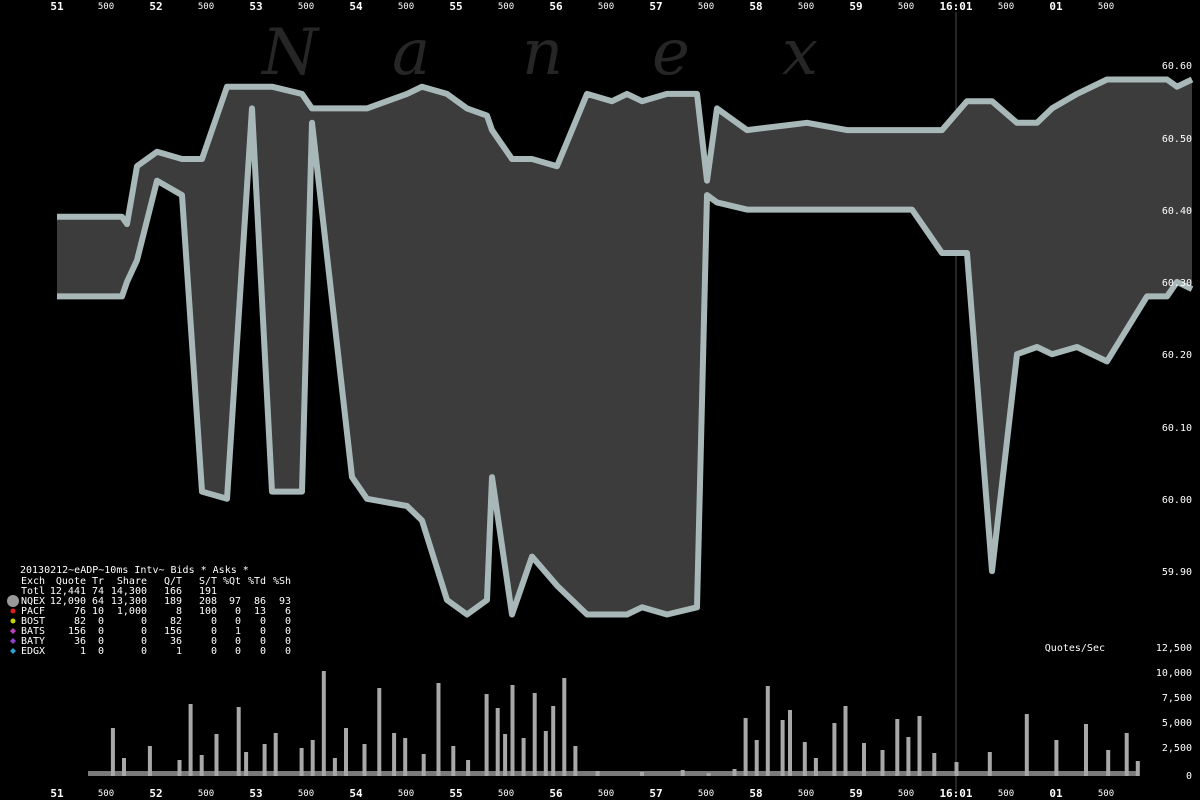 This screenshot has height=800, width=1200. Describe the element at coordinates (282, 581) in the screenshot. I see `legend-col-psh: %Sh` at that location.